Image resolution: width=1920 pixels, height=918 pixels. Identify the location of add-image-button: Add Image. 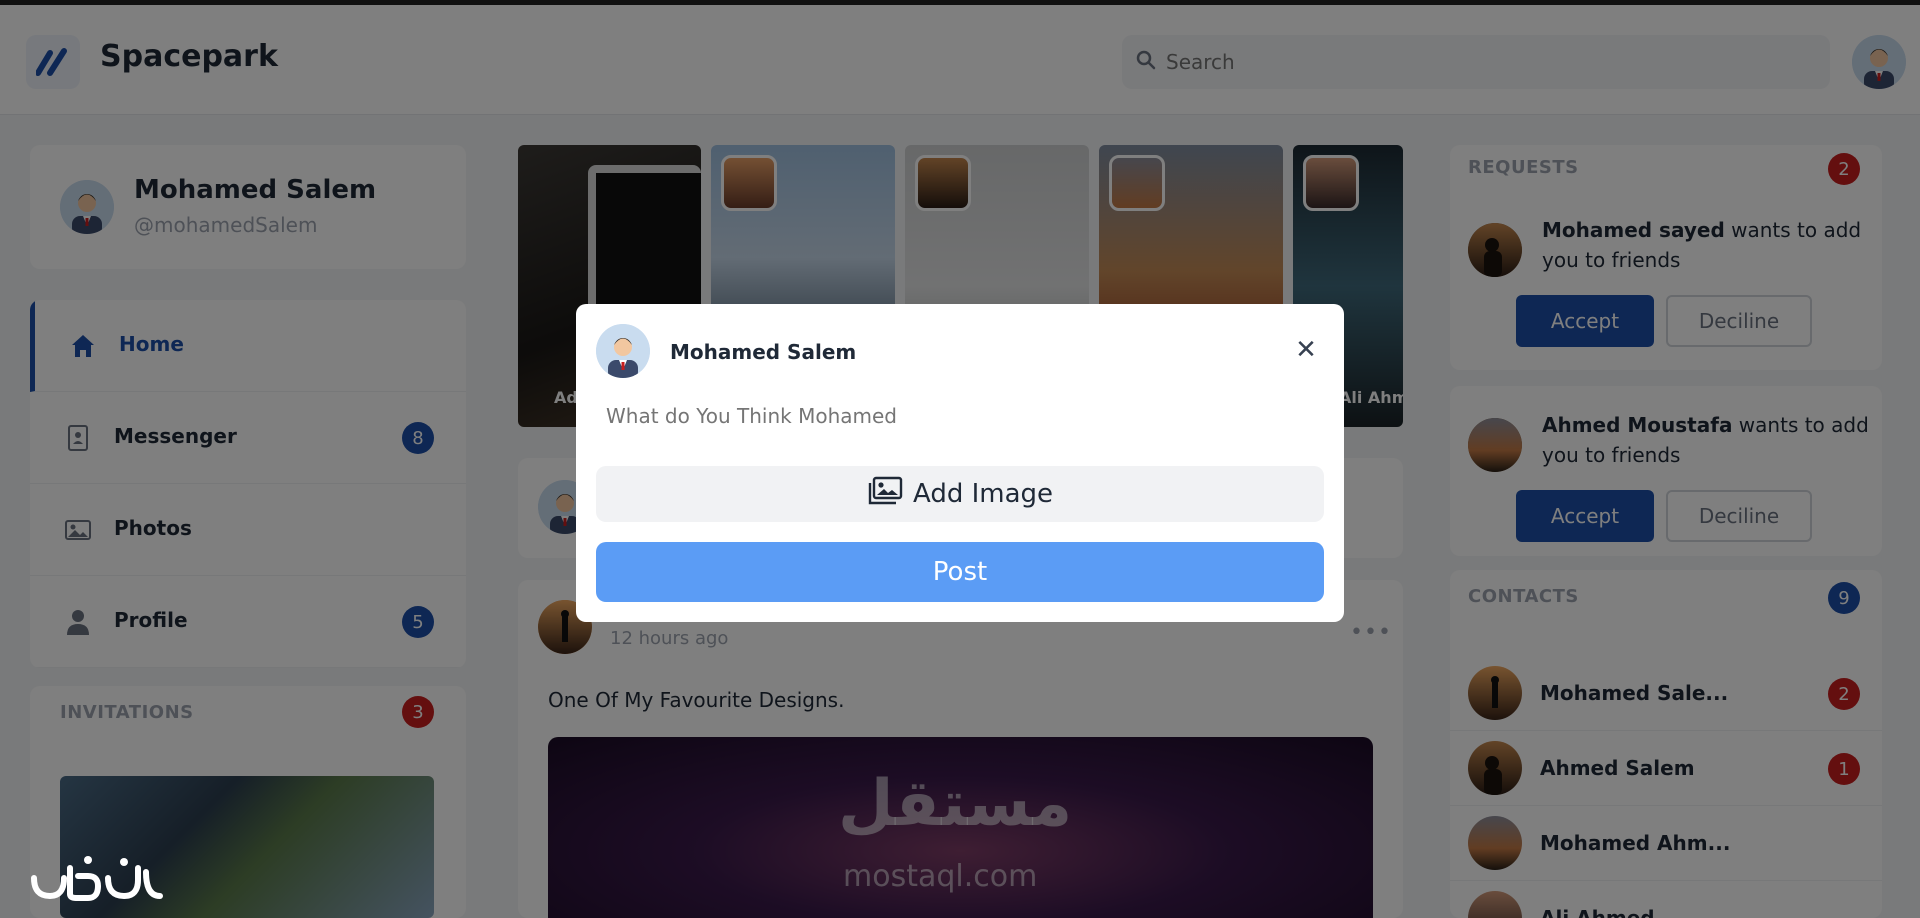
(960, 494).